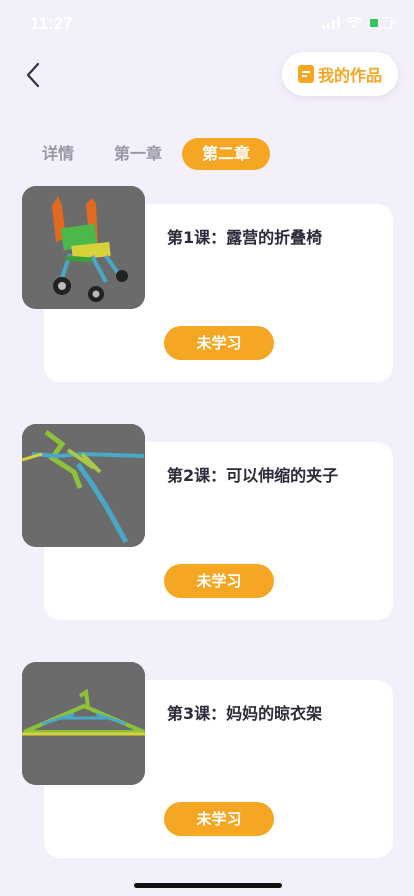  I want to click on lesson-thumbnail-extendable-clip, so click(83, 485).